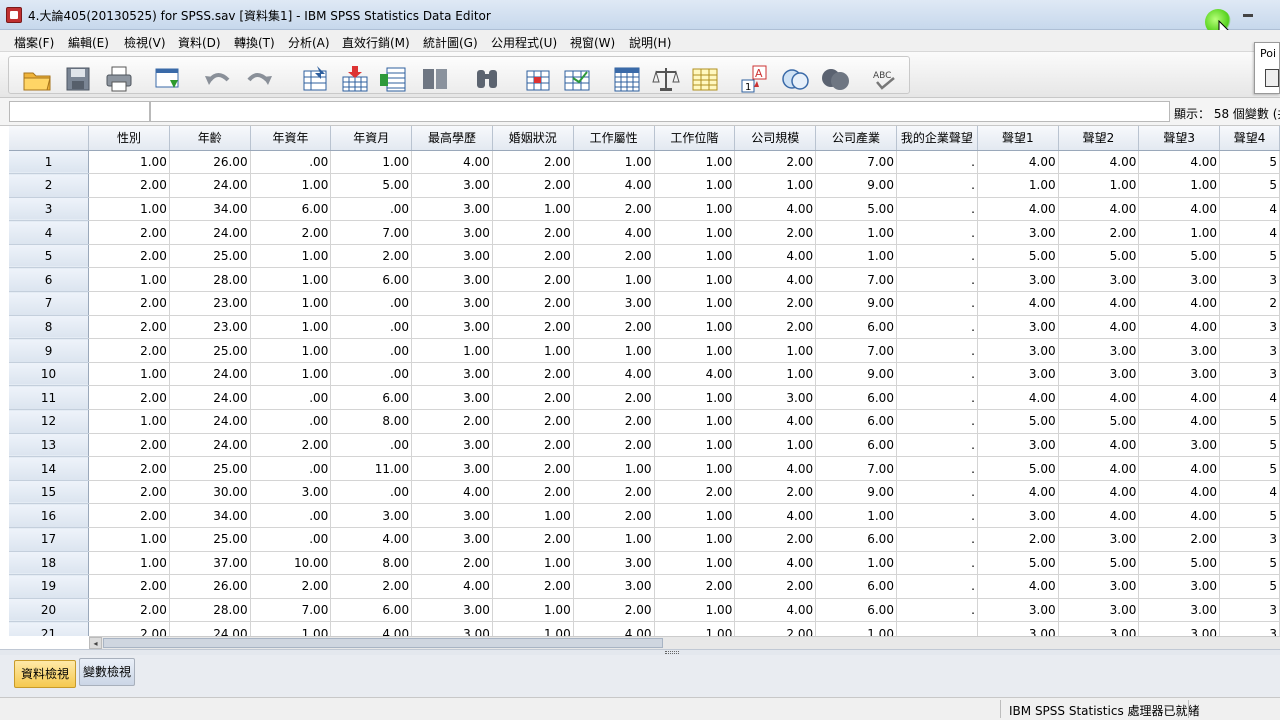 The height and width of the screenshot is (720, 1280). Describe the element at coordinates (376, 42) in the screenshot. I see `menu-item: 直效行銷(M)` at that location.